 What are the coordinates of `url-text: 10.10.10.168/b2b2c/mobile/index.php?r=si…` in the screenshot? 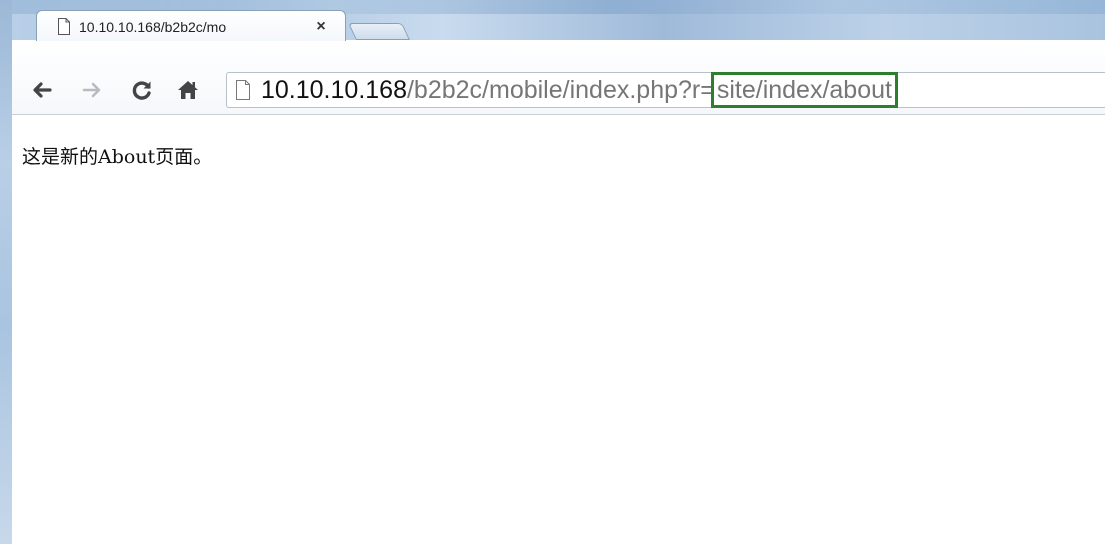 It's located at (579, 90).